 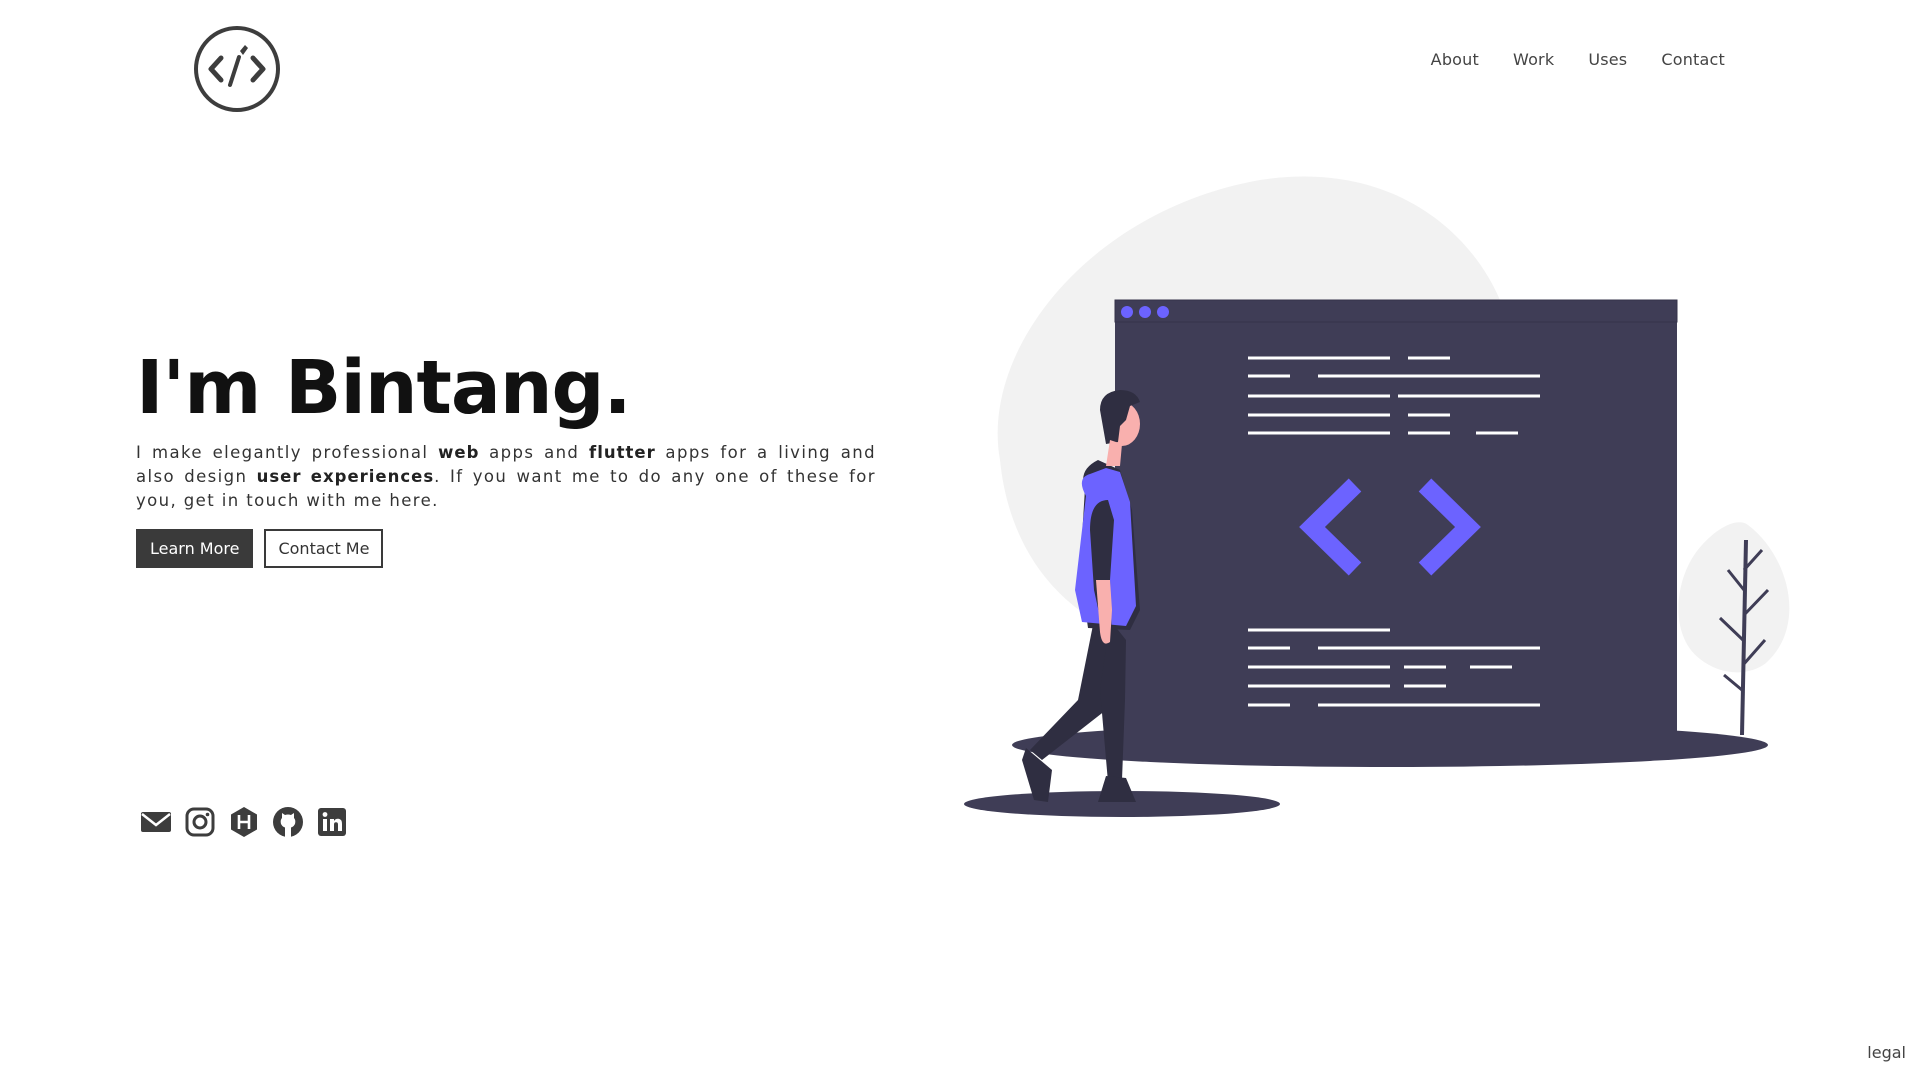 What do you see at coordinates (459, 452) in the screenshot?
I see `desc-bold-web: web` at bounding box center [459, 452].